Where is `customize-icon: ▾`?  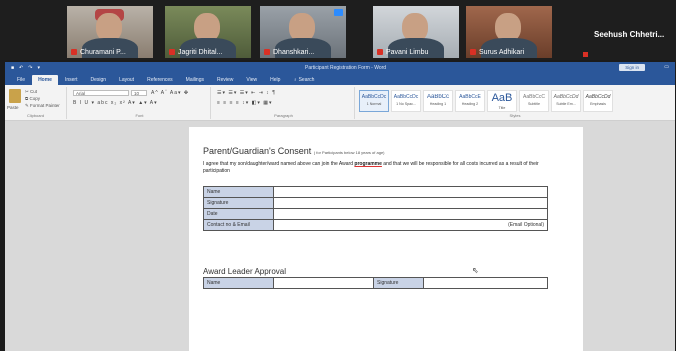
customize-icon: ▾ is located at coordinates (38, 68).